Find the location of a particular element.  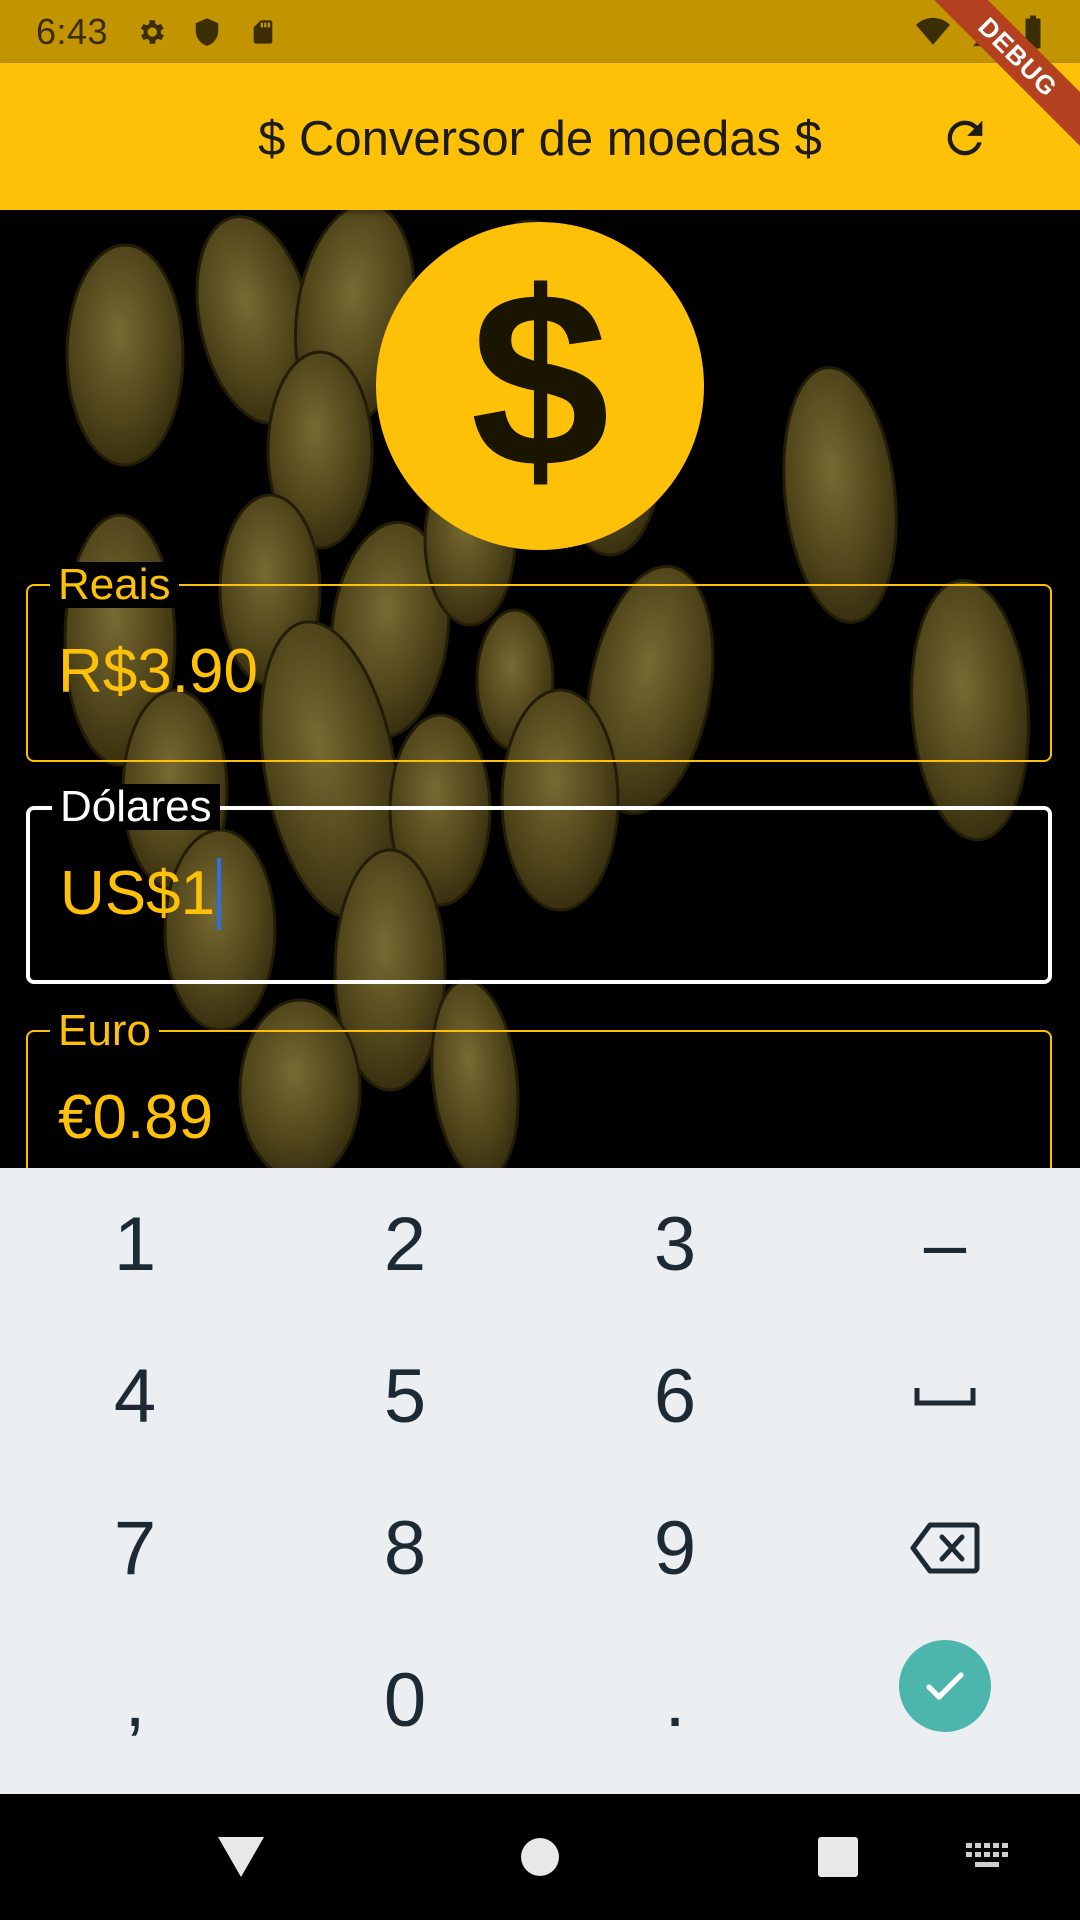

space-icon is located at coordinates (945, 1397).